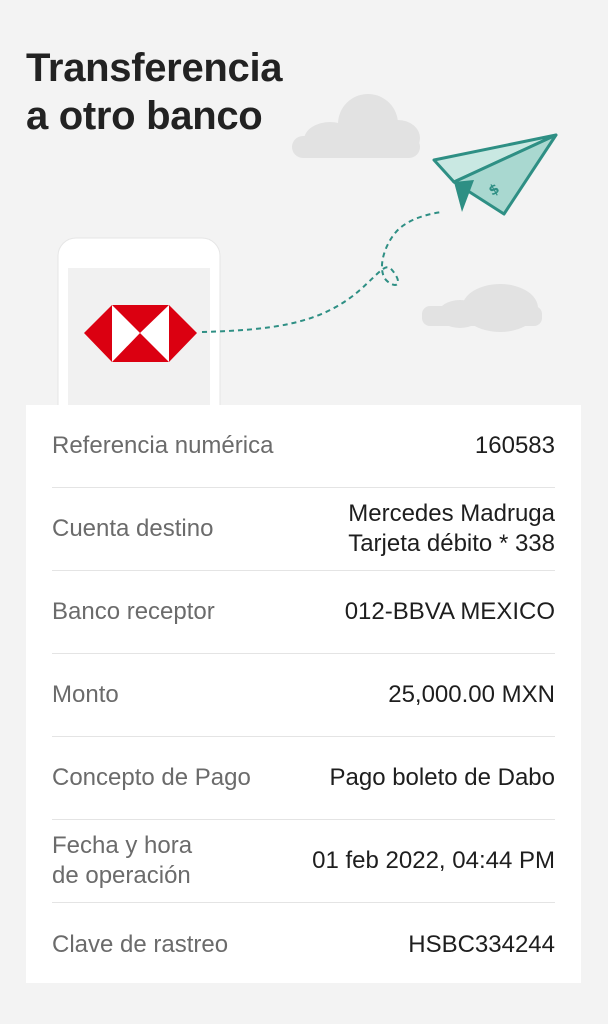 The height and width of the screenshot is (1024, 608). I want to click on detail-row-concept: Concepto de Pago Pago boleto de Dabo, so click(303, 778).